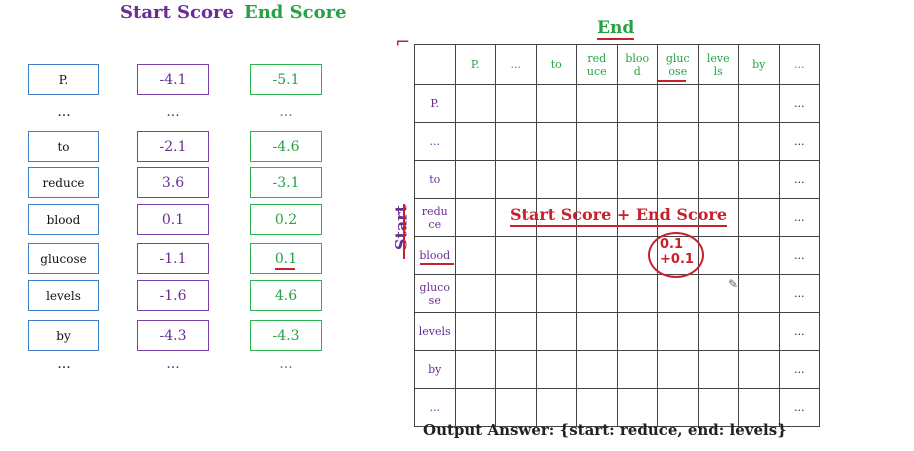 Image resolution: width=914 pixels, height=451 pixels. Describe the element at coordinates (286, 295) in the screenshot. I see `end-score-cell: 4.6` at that location.